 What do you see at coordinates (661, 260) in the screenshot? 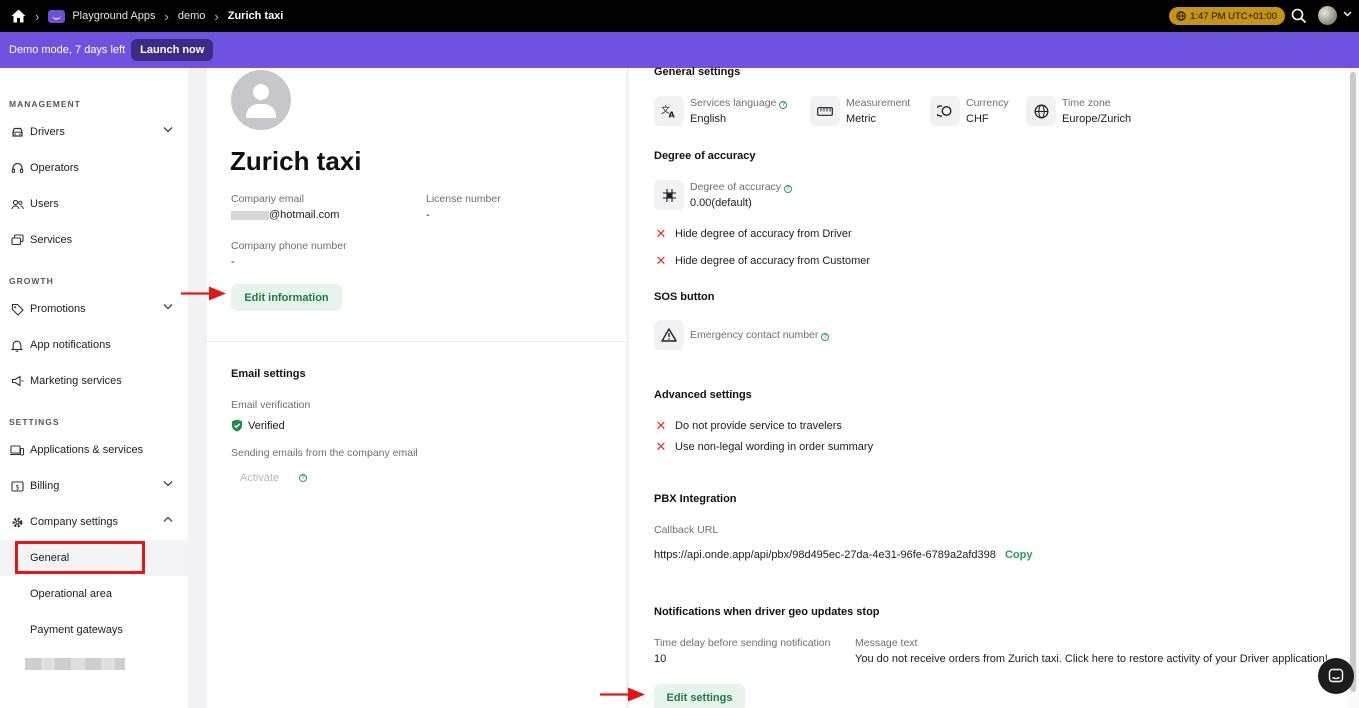
I see `close-icon: ✕` at bounding box center [661, 260].